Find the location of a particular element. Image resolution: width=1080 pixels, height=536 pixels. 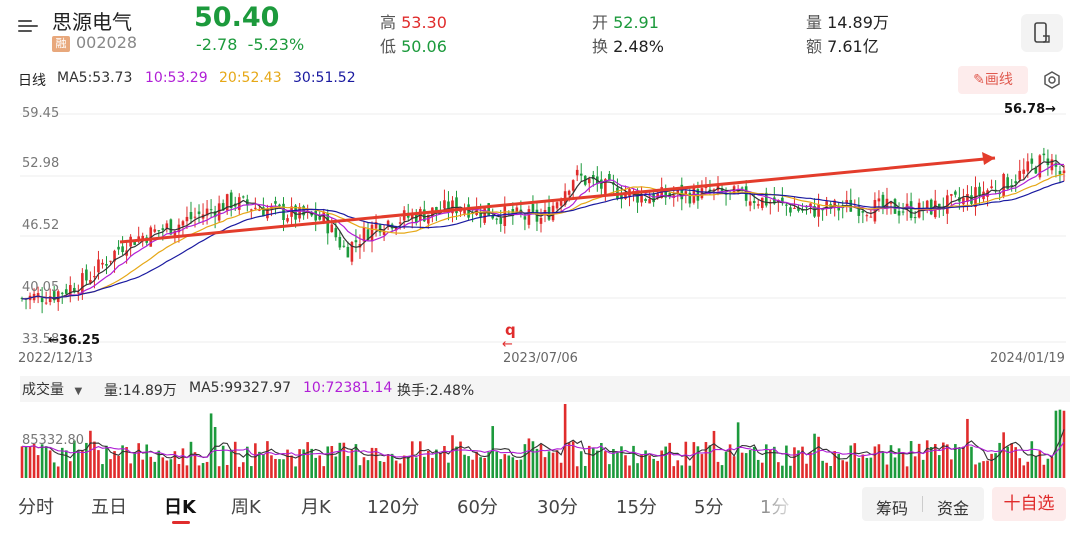

tab-weekly-k: 周K is located at coordinates (246, 506).